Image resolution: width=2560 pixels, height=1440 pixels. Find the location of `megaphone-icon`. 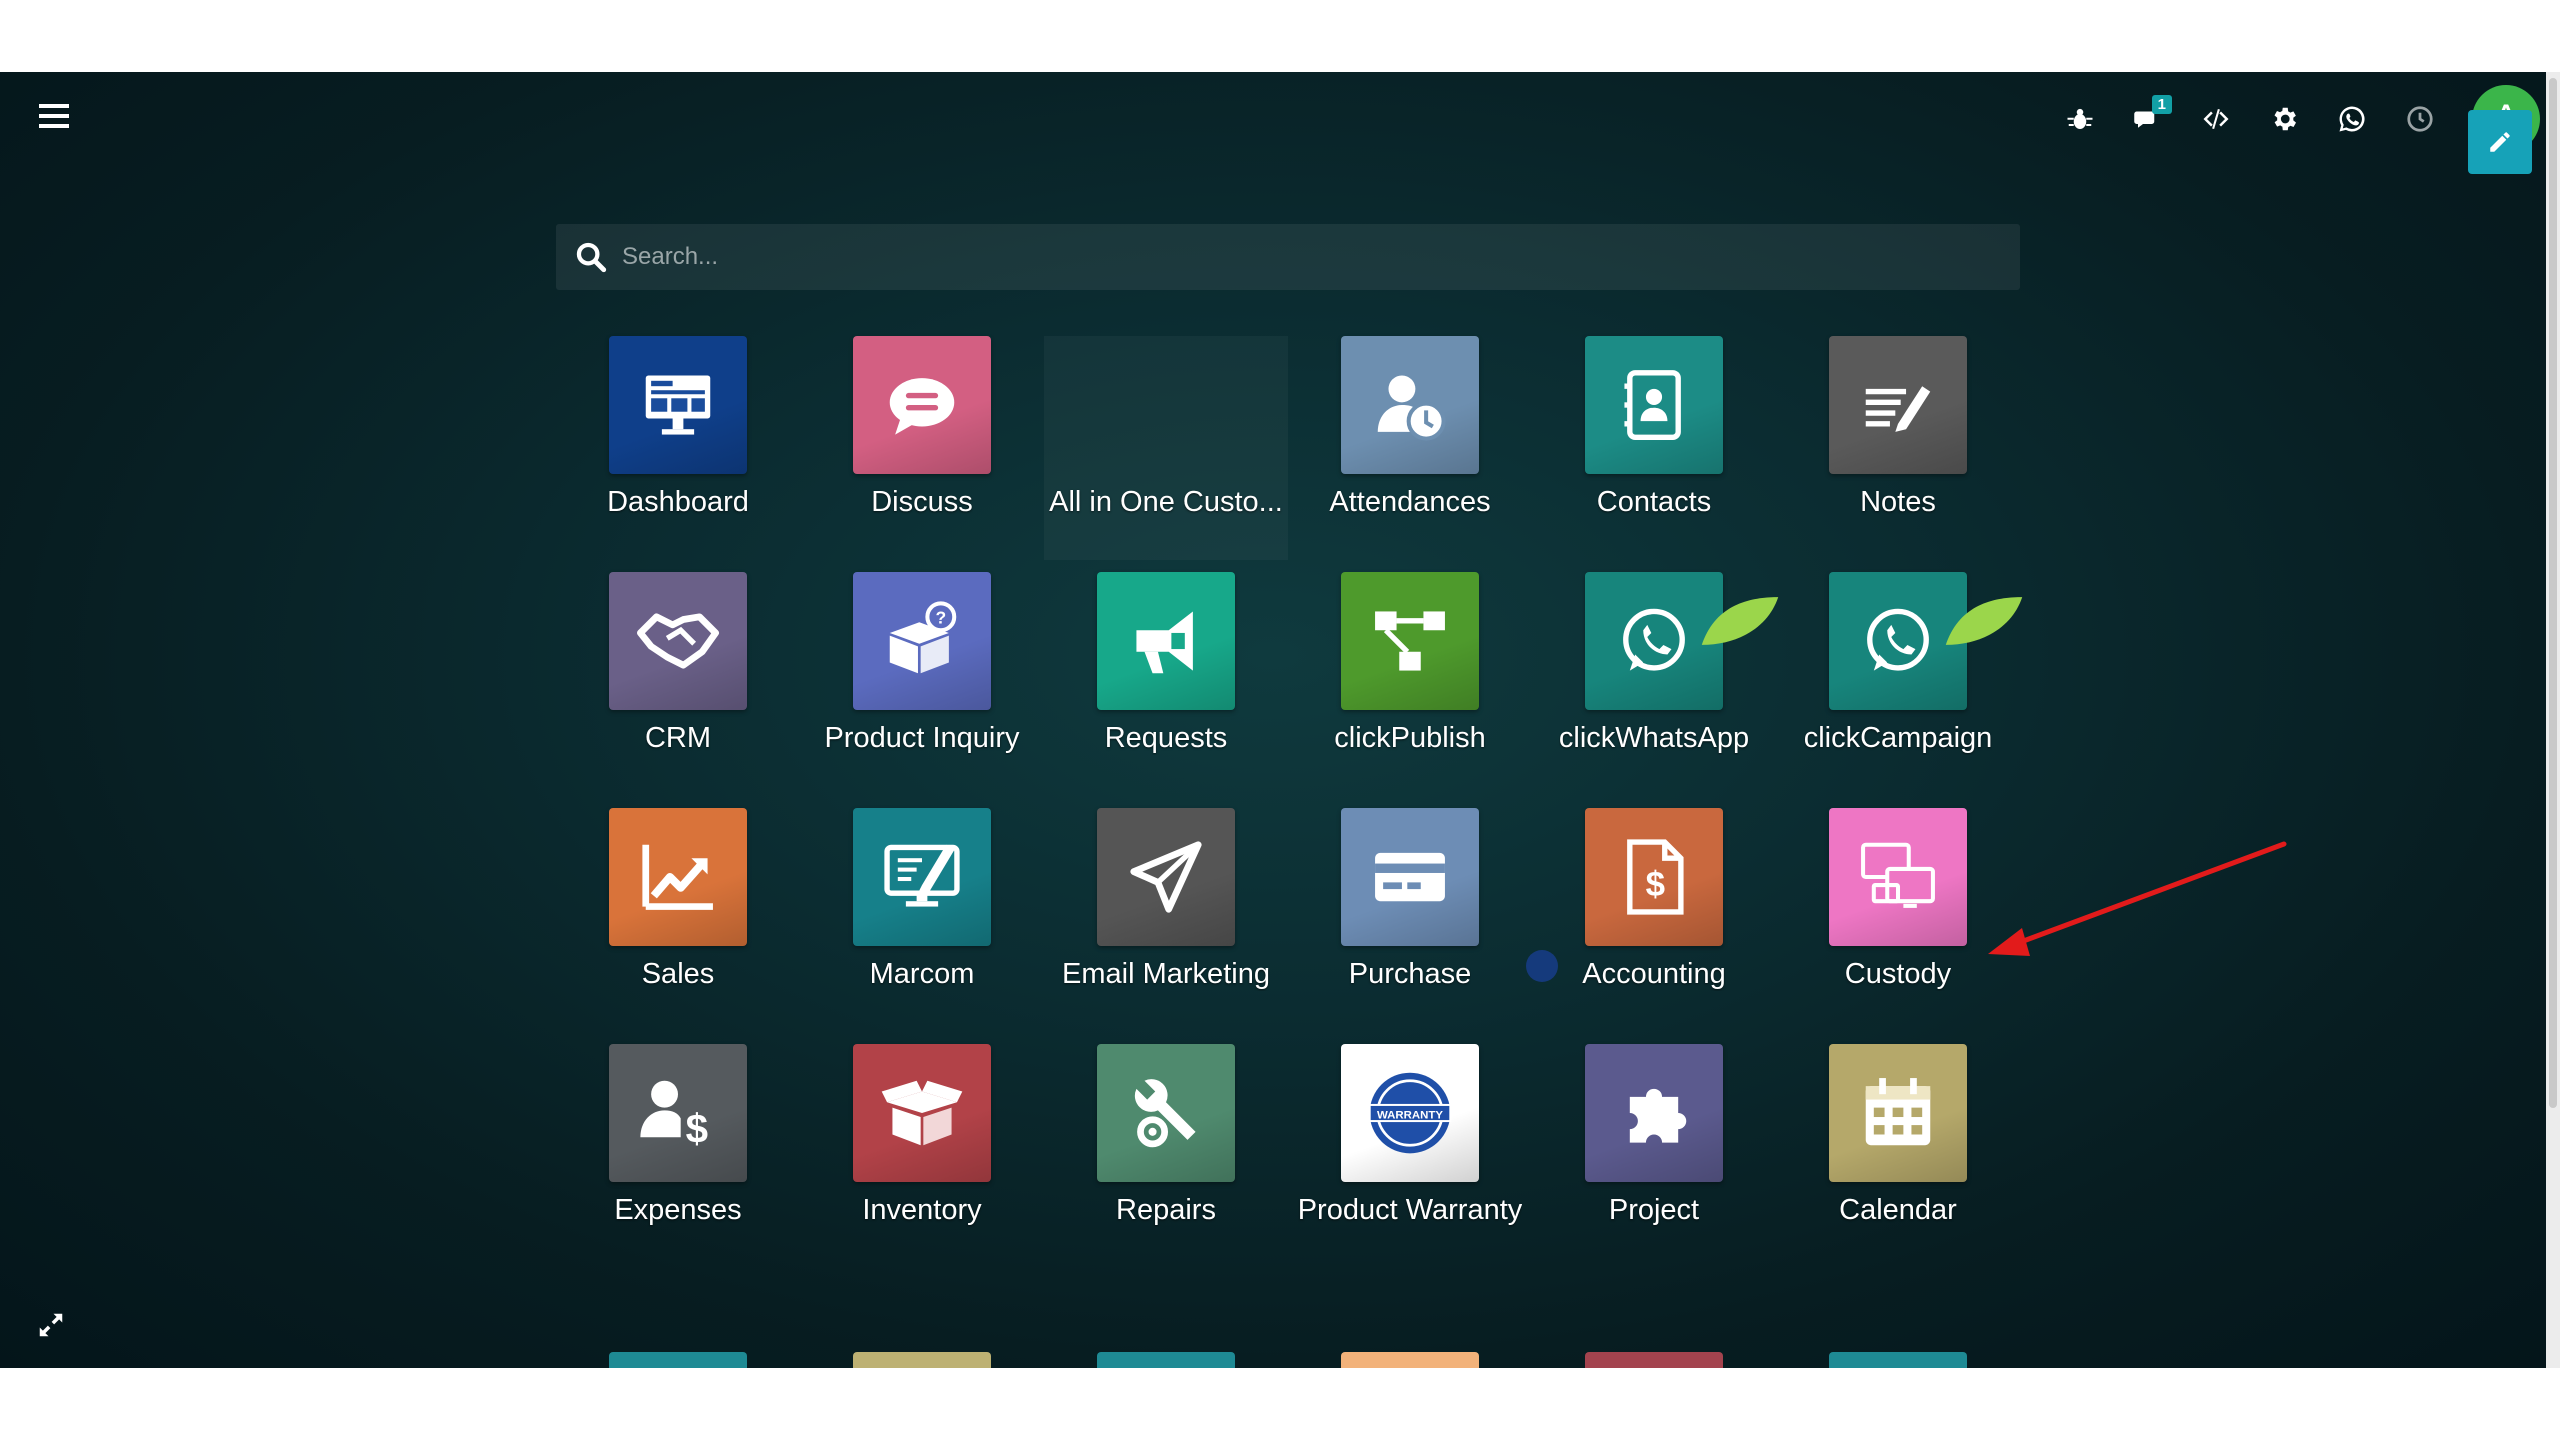

megaphone-icon is located at coordinates (1166, 641).